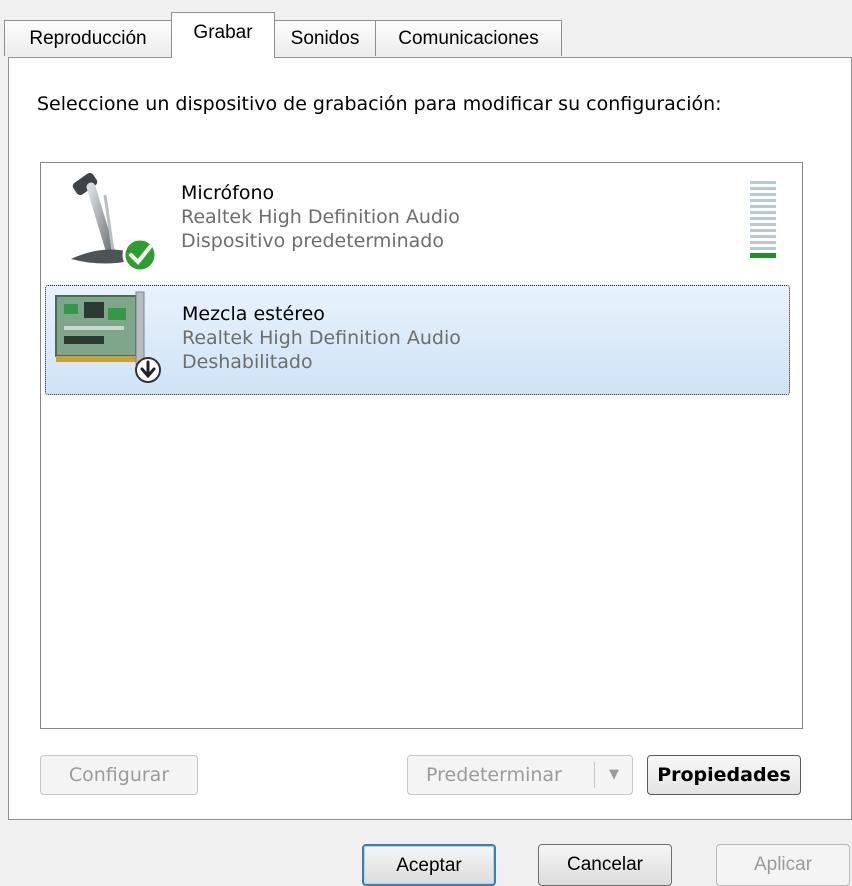 This screenshot has height=886, width=852. I want to click on tab-grabar: Grabar, so click(223, 35).